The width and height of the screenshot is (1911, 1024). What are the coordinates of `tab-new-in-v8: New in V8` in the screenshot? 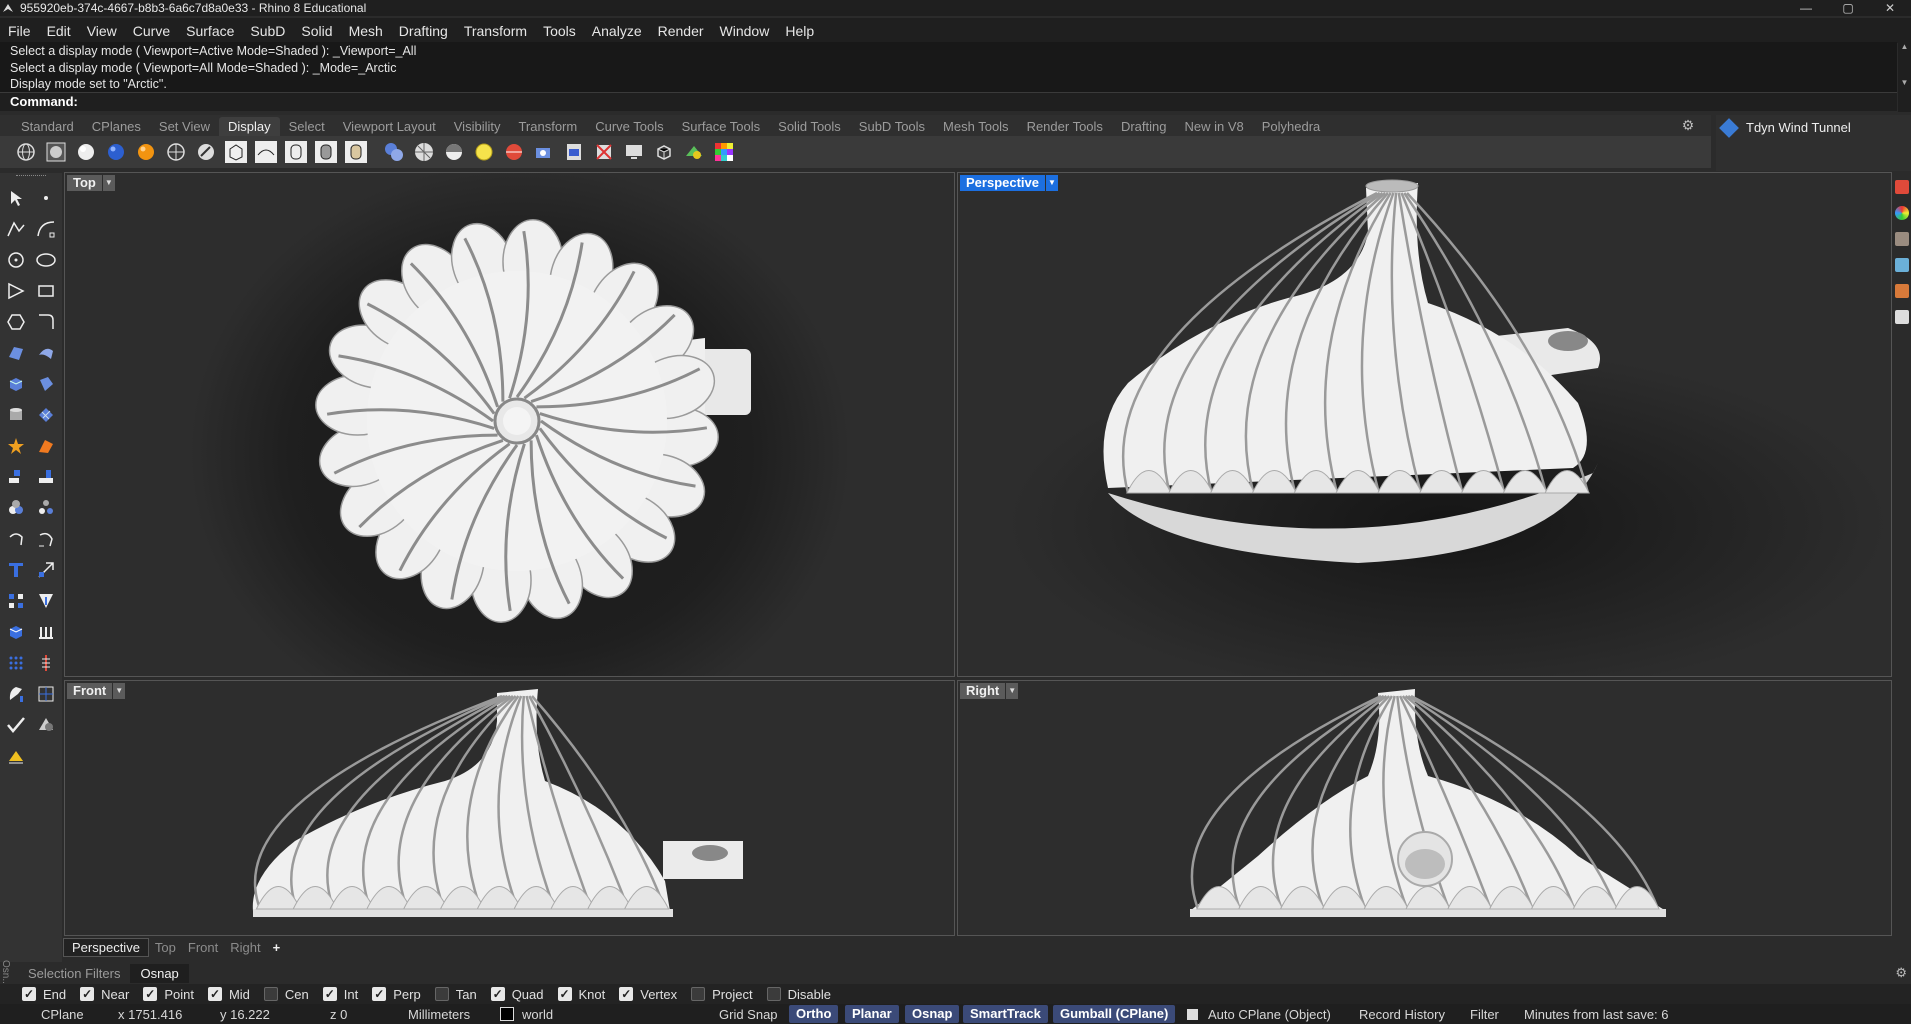 It's located at (1213, 126).